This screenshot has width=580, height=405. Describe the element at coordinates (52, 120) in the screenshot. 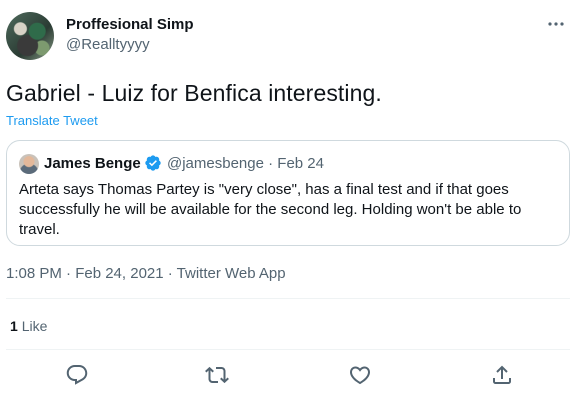

I see `translate-tweet-link: Translate Tweet` at that location.